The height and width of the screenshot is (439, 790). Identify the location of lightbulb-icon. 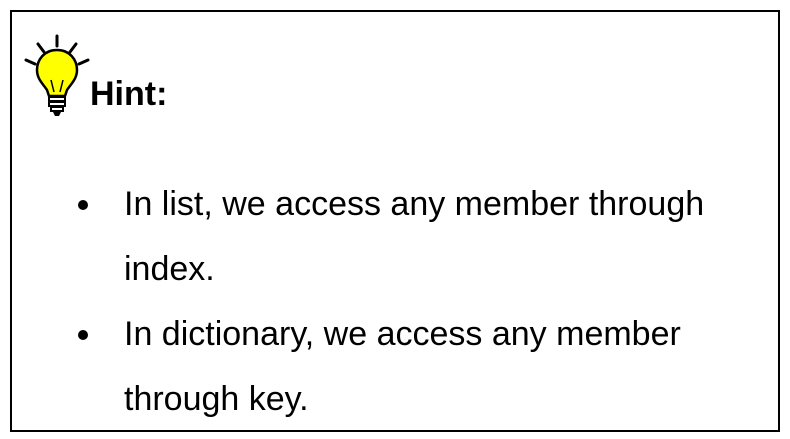
(57, 75).